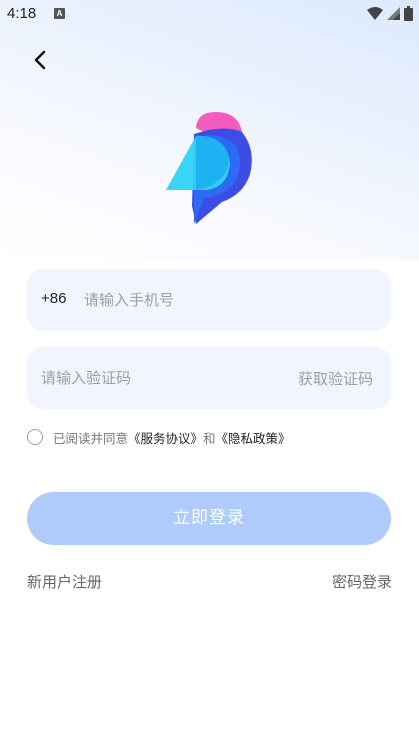 This screenshot has height=746, width=419. I want to click on app-logo, so click(210, 168).